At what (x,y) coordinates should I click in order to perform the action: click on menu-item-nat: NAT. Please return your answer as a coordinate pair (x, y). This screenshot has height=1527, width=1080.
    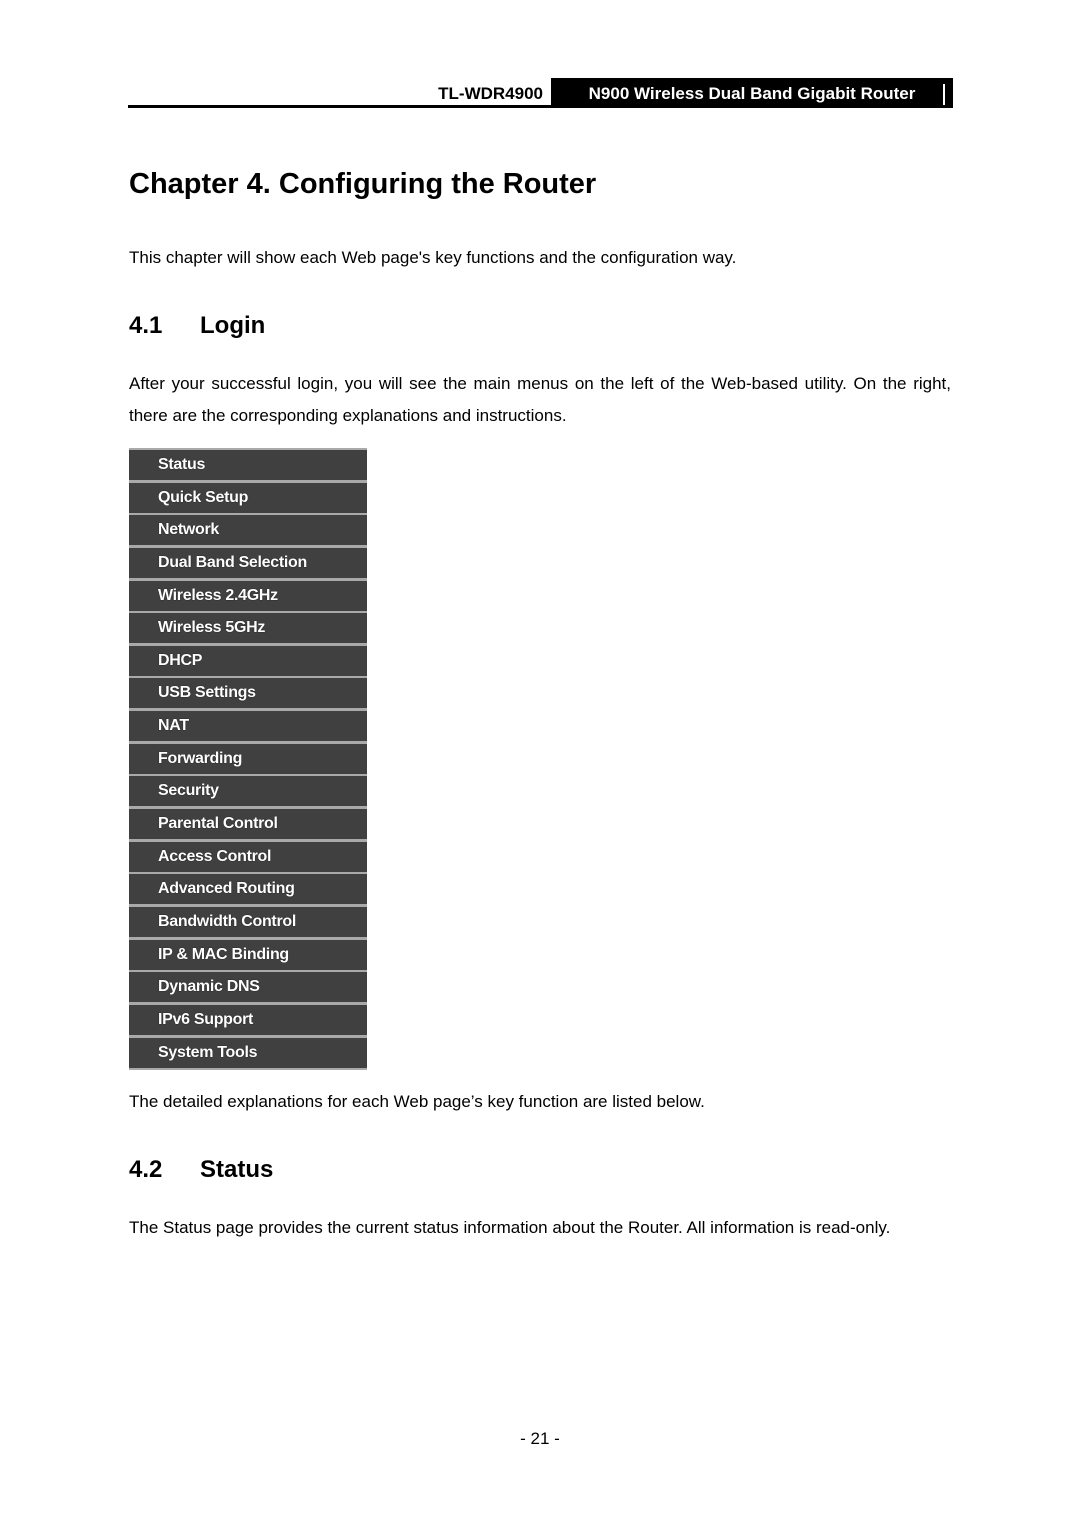
    Looking at the image, I should click on (248, 726).